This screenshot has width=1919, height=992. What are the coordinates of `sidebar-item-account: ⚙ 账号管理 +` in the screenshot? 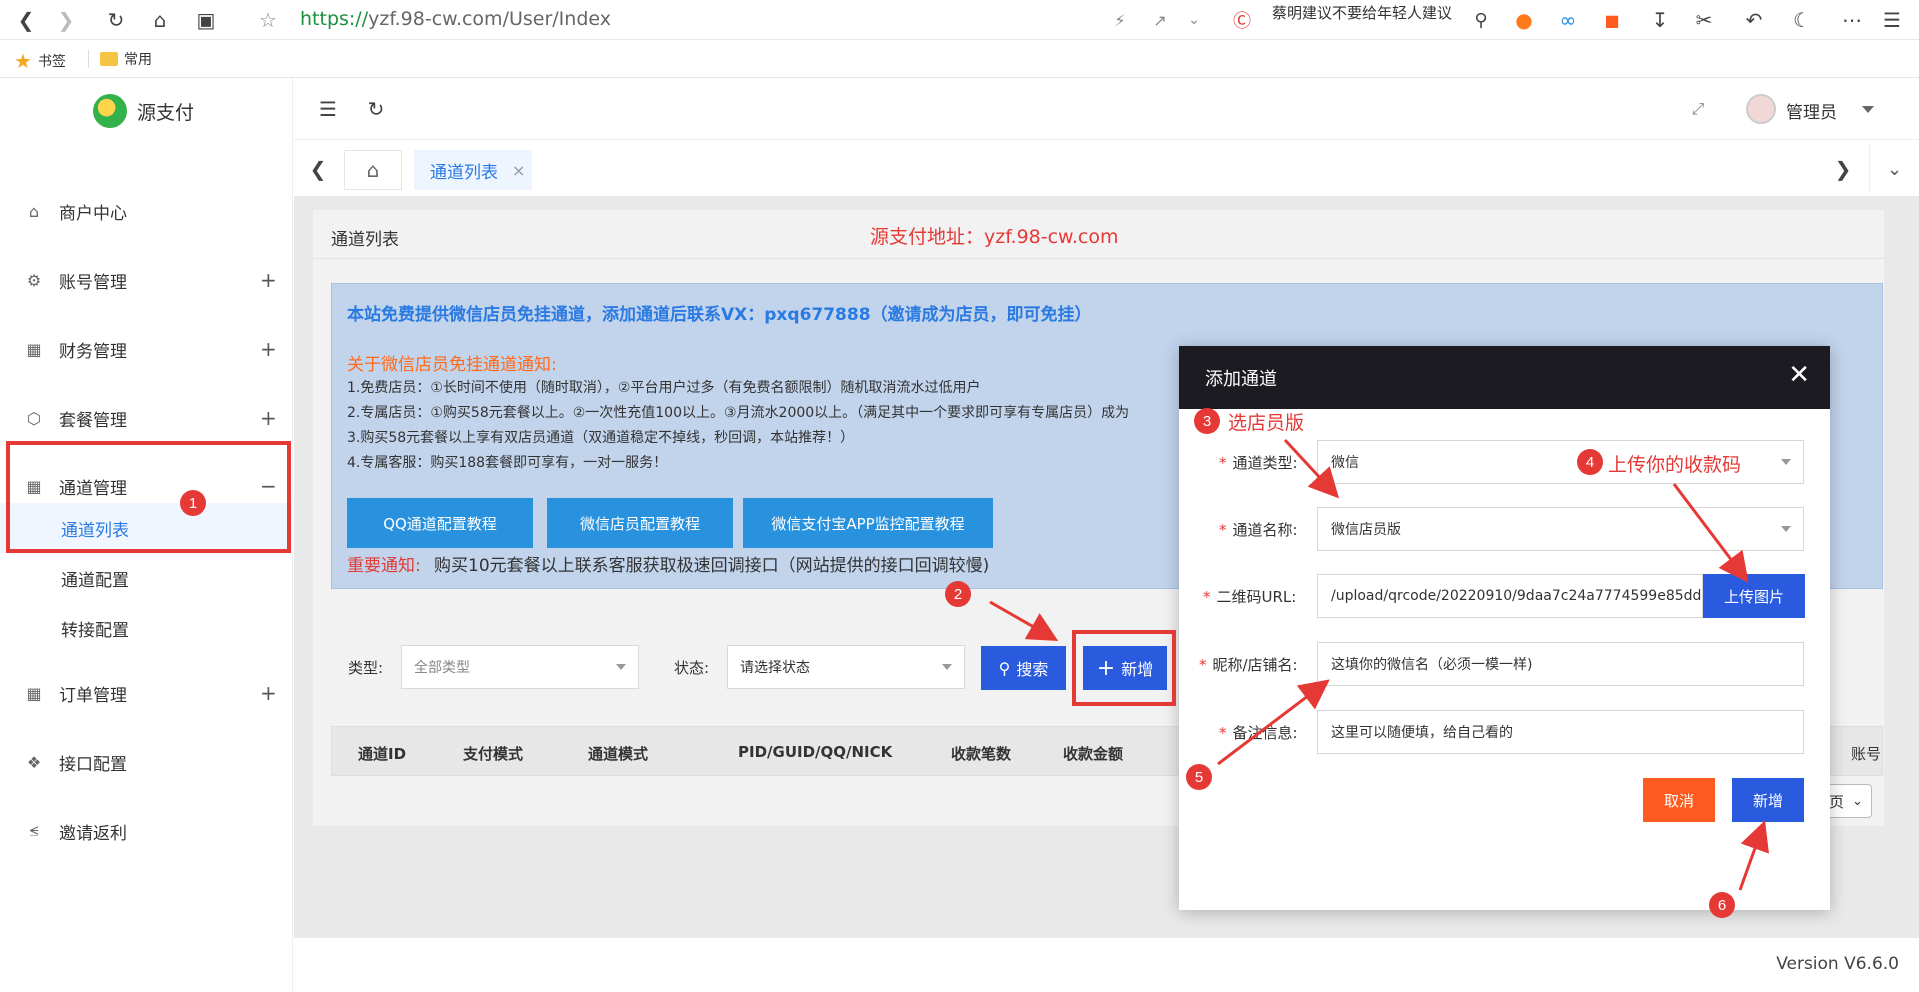 It's located at (146, 280).